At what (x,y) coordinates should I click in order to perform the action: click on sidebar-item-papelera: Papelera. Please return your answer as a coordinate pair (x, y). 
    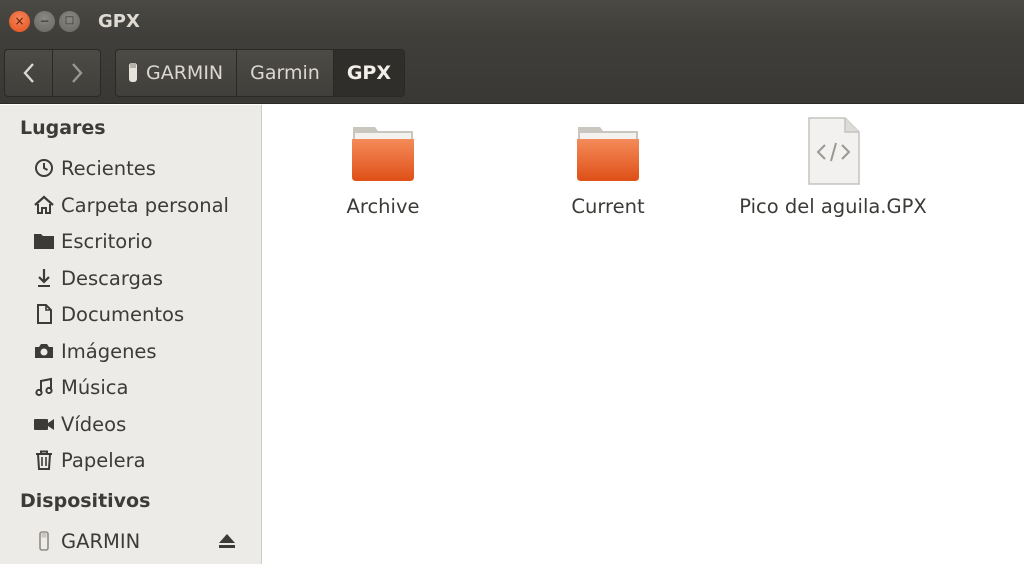
    Looking at the image, I should click on (141, 460).